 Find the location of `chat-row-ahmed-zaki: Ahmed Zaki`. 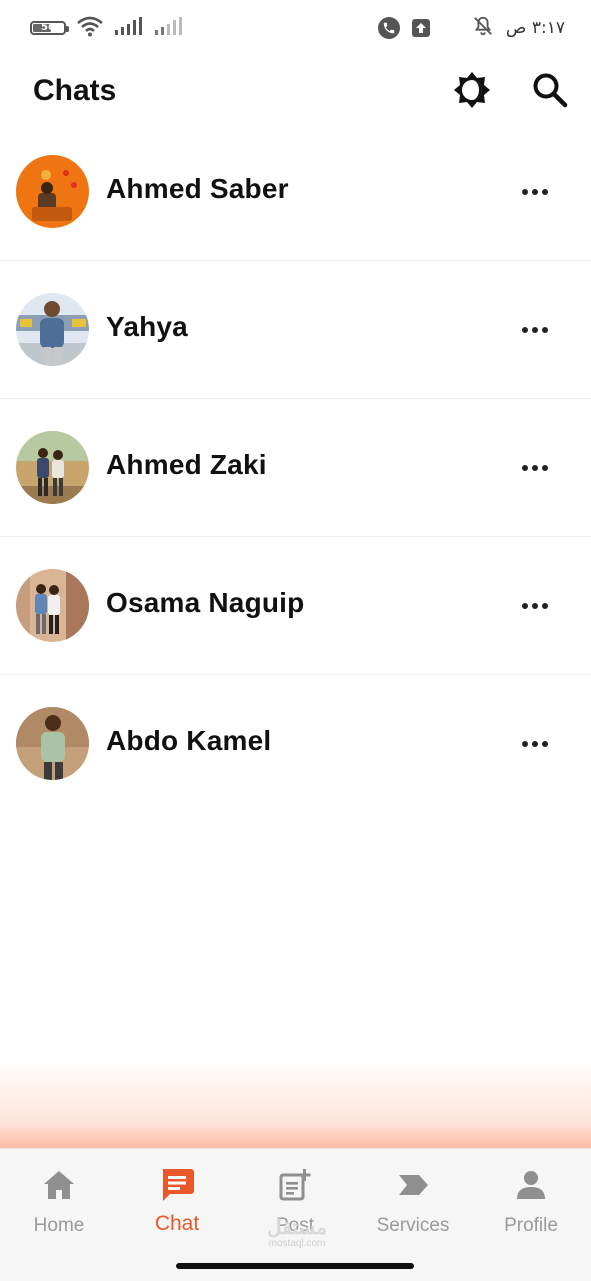

chat-row-ahmed-zaki: Ahmed Zaki is located at coordinates (295, 468).